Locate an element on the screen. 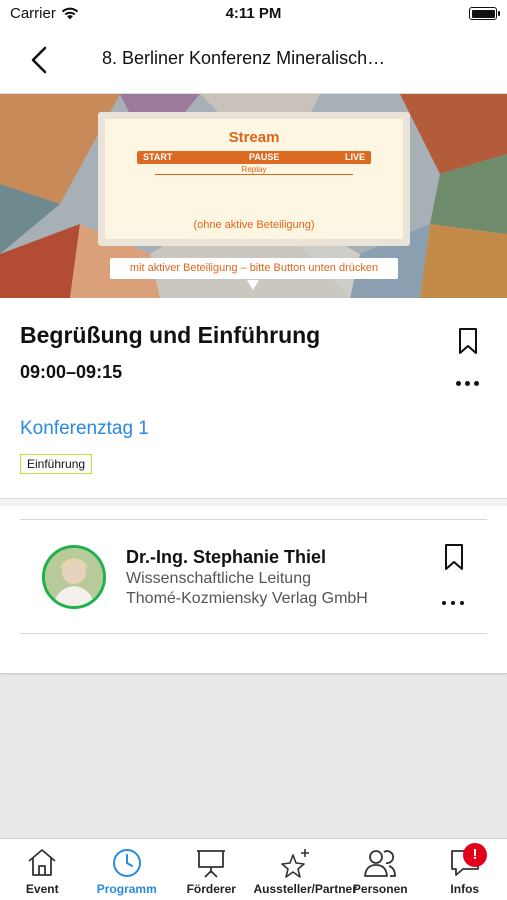  section-divider is located at coordinates (253, 502).